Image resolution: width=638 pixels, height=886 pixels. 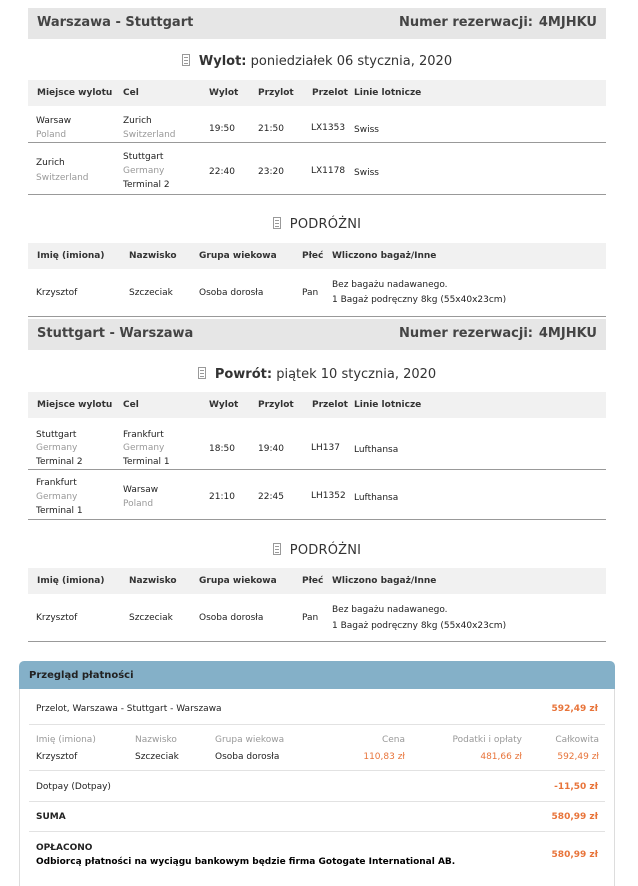 I want to click on traveller-first-name: Krzysztof, so click(x=57, y=293).